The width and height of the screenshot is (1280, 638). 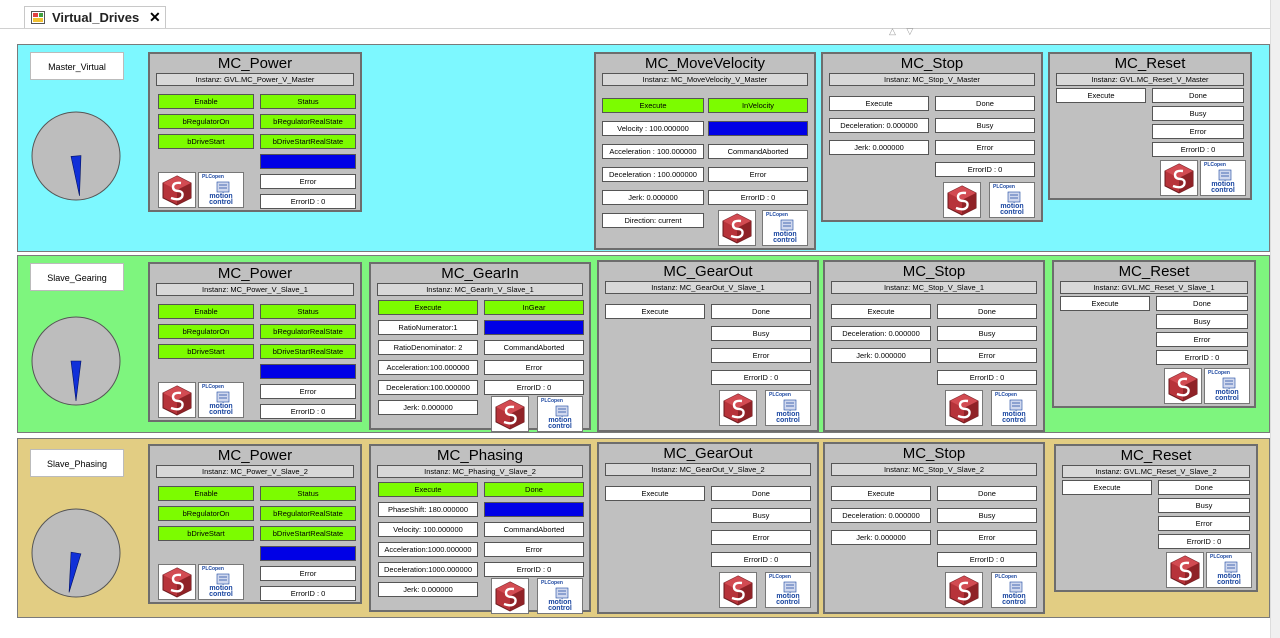 What do you see at coordinates (653, 128) in the screenshot?
I see `input-velocity: Velocity : 100.000000` at bounding box center [653, 128].